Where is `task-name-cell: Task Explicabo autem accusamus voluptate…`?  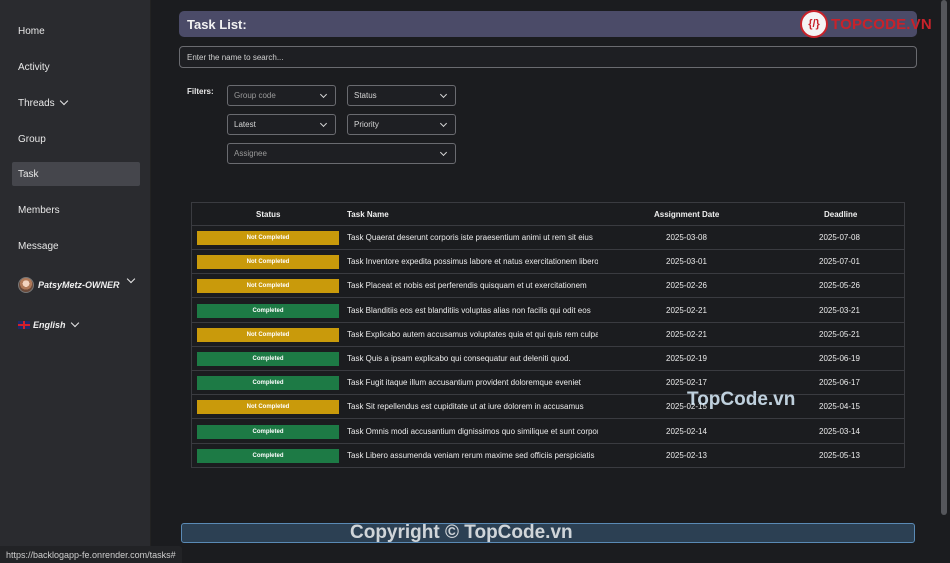
task-name-cell: Task Explicabo autem accusamus voluptate… is located at coordinates (472, 334).